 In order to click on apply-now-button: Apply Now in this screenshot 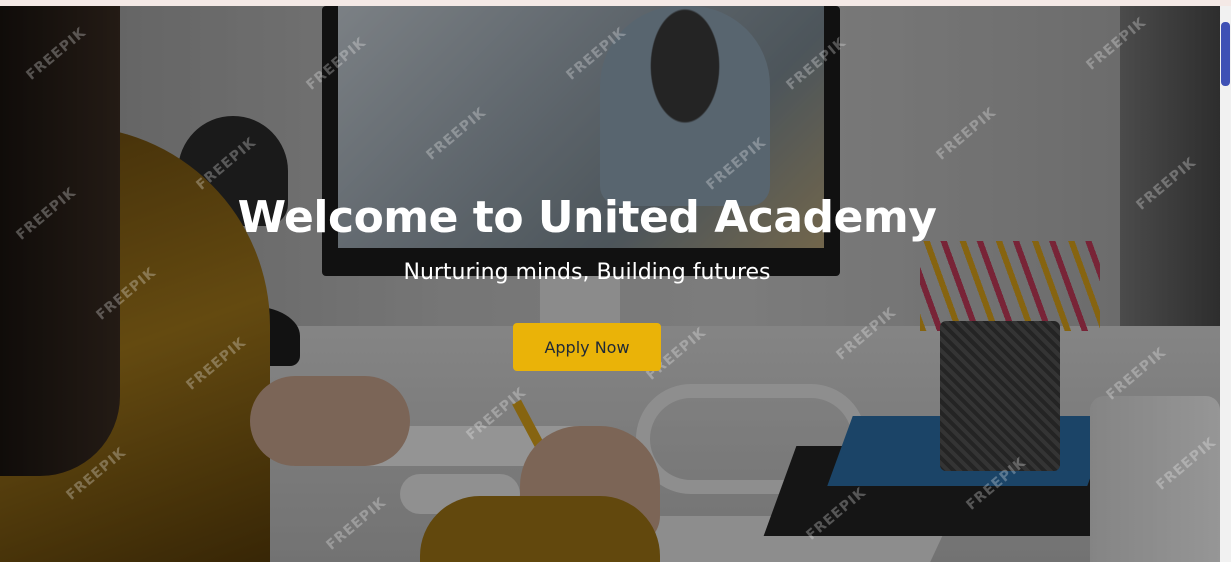, I will do `click(587, 347)`.